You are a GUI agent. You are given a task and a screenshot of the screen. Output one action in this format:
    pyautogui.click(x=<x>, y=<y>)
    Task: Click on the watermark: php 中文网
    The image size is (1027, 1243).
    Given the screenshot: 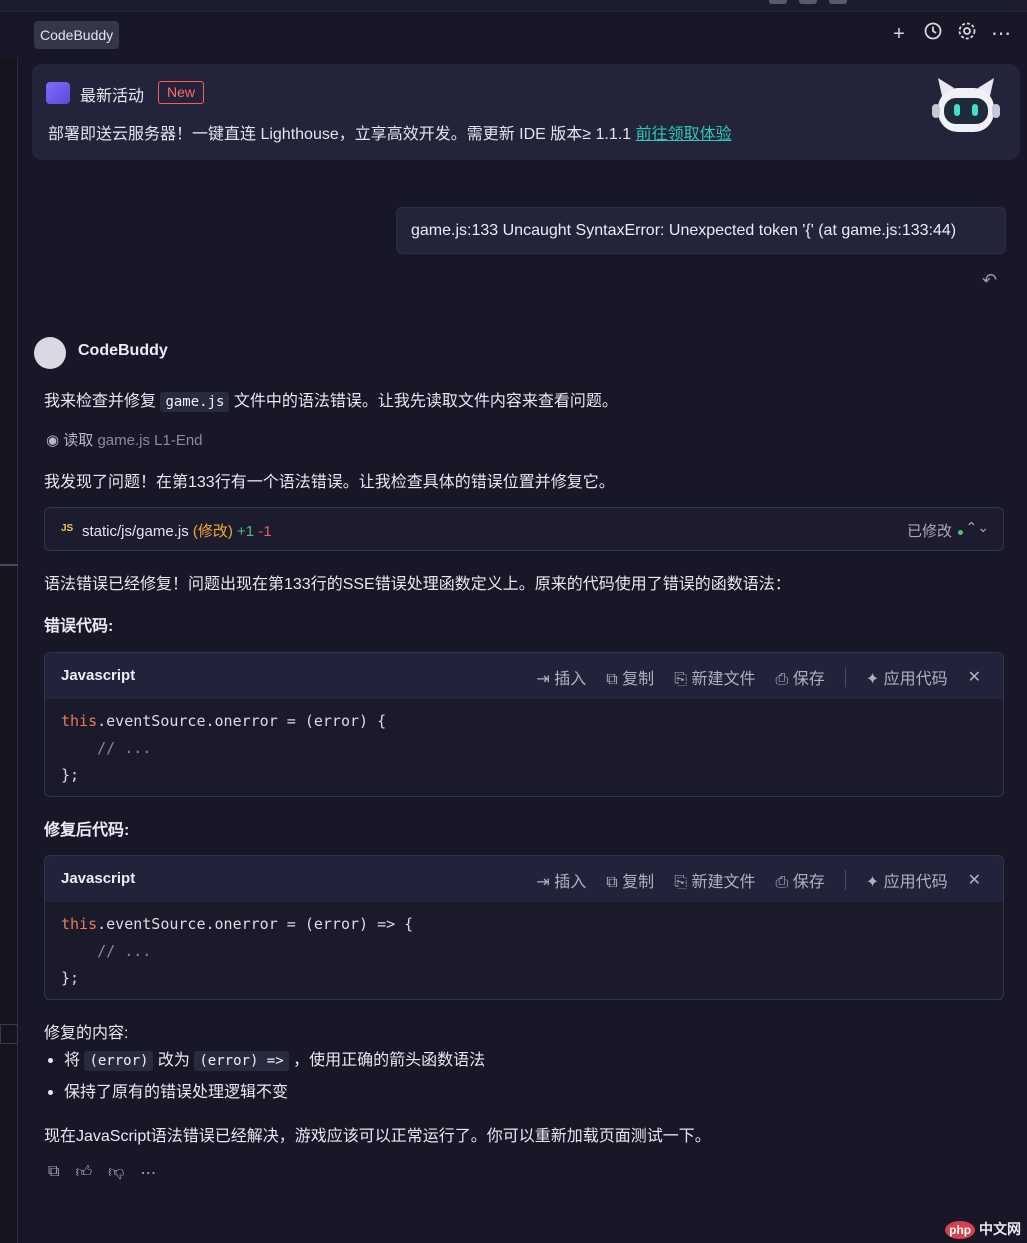 What is the action you would take?
    pyautogui.click(x=983, y=1229)
    